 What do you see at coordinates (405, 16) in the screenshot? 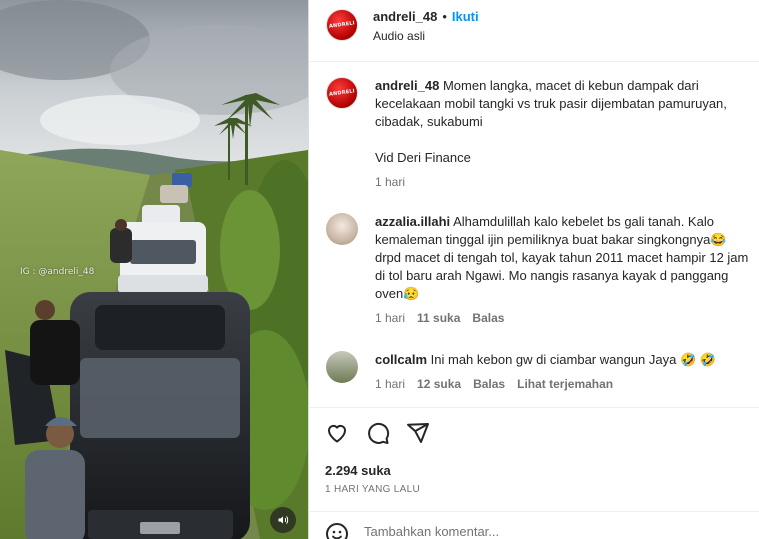
I see `author-username: andreli_48` at bounding box center [405, 16].